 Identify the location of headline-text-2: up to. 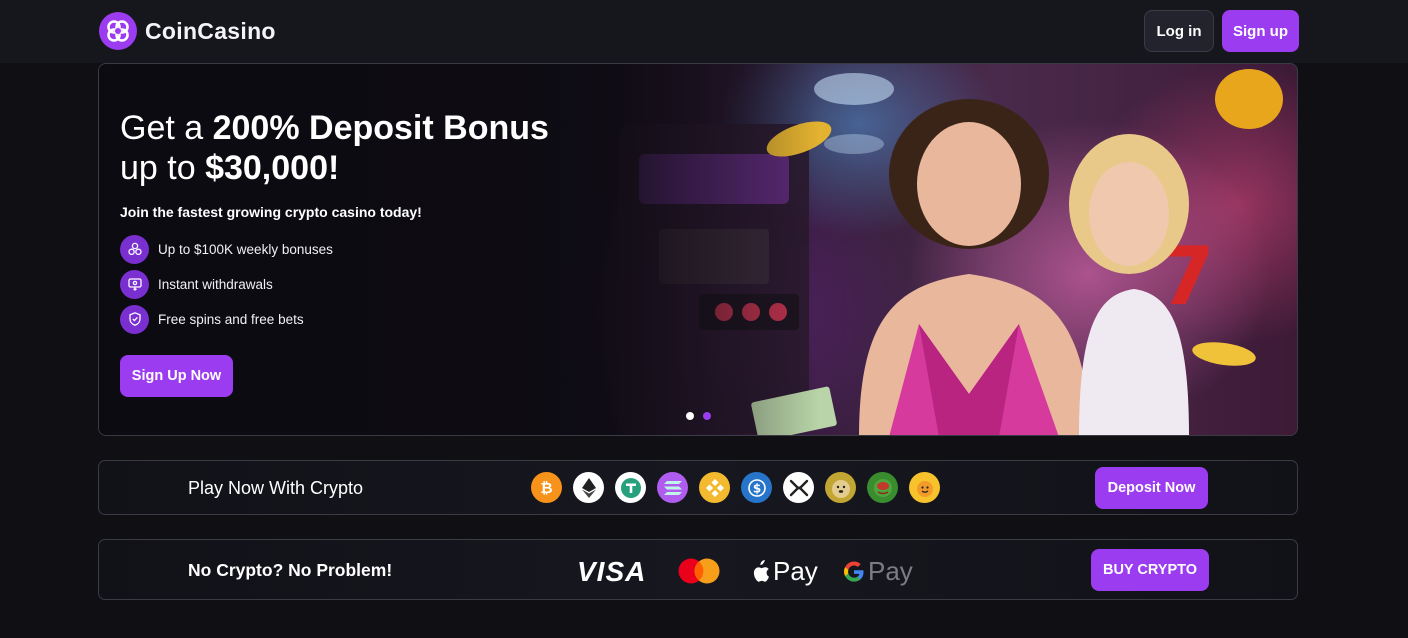
(163, 168).